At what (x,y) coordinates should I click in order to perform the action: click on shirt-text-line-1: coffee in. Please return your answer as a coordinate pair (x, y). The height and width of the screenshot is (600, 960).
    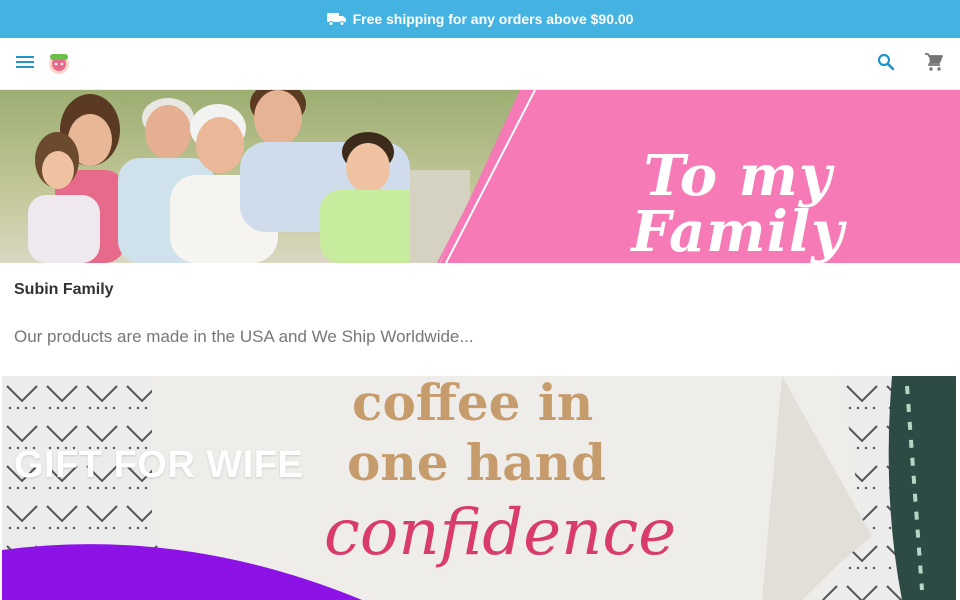
    Looking at the image, I should click on (473, 404).